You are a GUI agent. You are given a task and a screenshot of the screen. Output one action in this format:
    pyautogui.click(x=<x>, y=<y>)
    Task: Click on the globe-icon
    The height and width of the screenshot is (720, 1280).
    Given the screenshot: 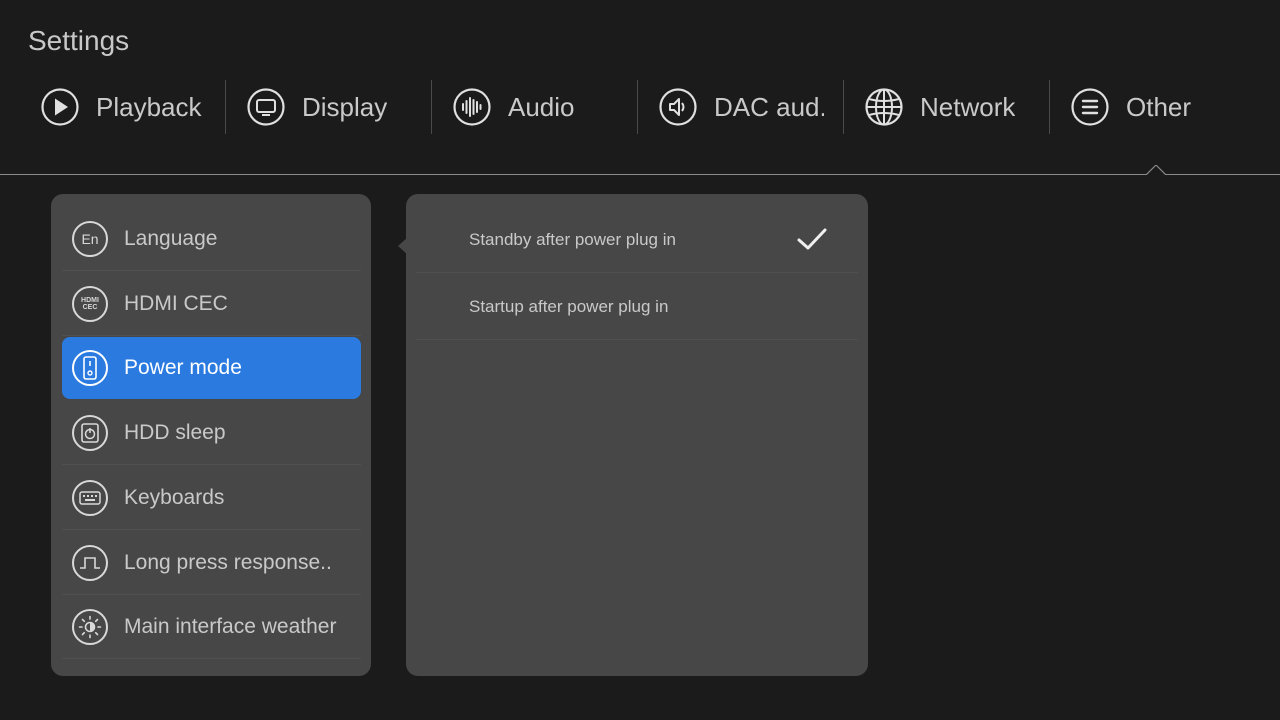 What is the action you would take?
    pyautogui.click(x=884, y=107)
    